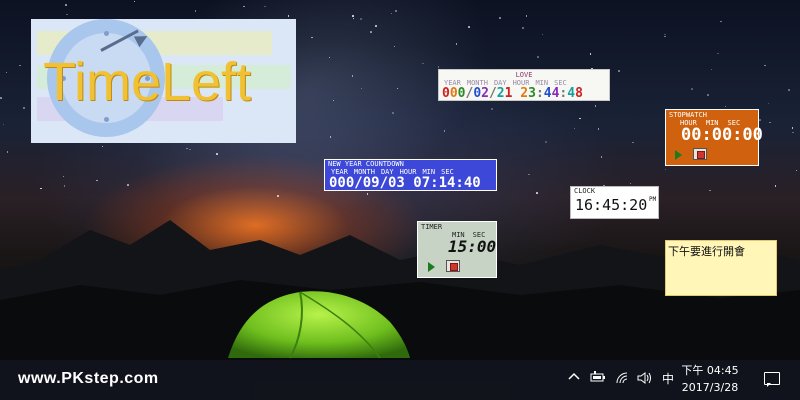 The image size is (800, 400). I want to click on timer-widget: TIMER MIN SEC 15:00, so click(457, 249).